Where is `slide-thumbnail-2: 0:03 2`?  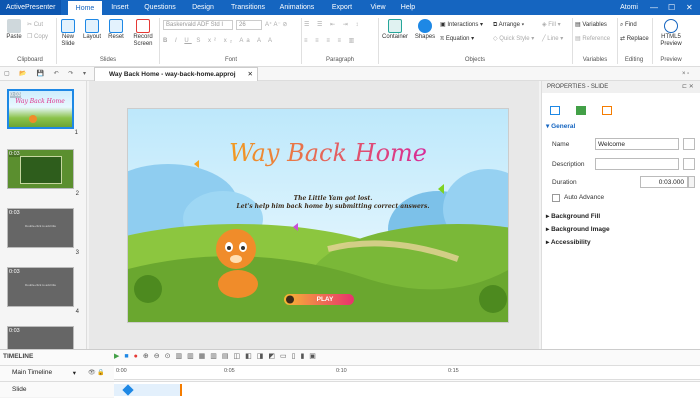 slide-thumbnail-2: 0:03 2 is located at coordinates (43, 173).